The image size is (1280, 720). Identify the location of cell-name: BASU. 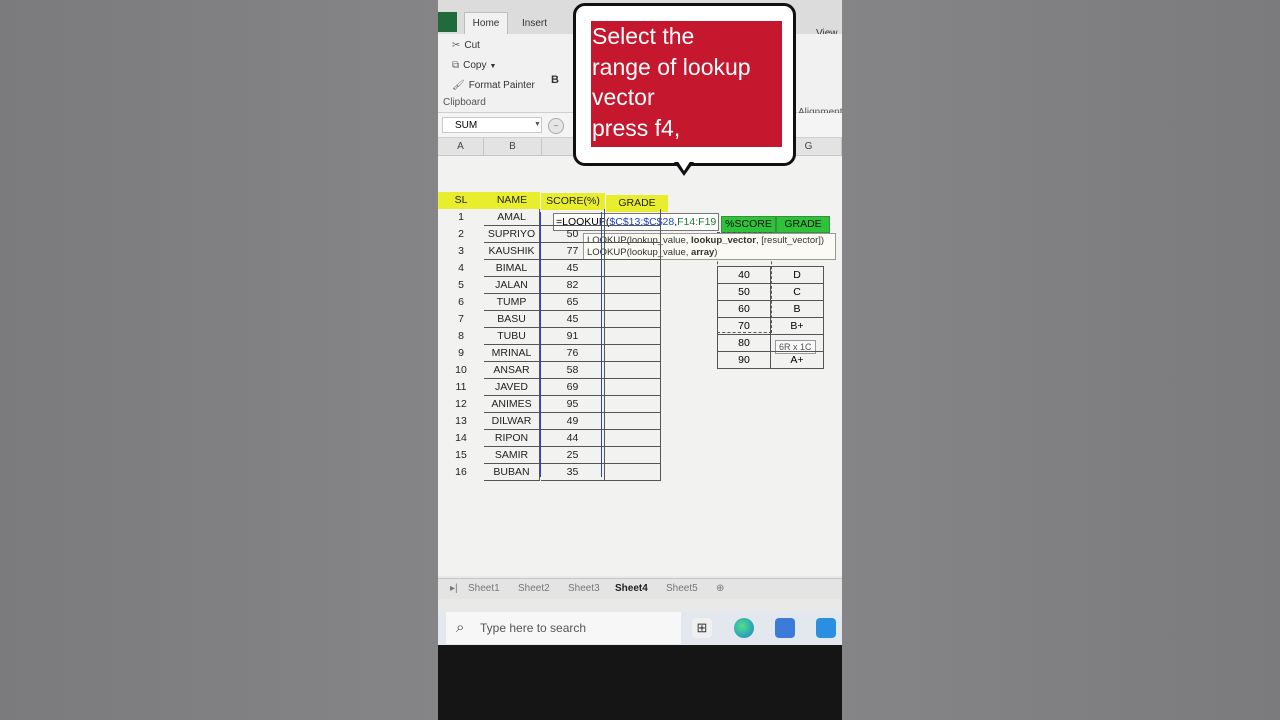
(512, 319).